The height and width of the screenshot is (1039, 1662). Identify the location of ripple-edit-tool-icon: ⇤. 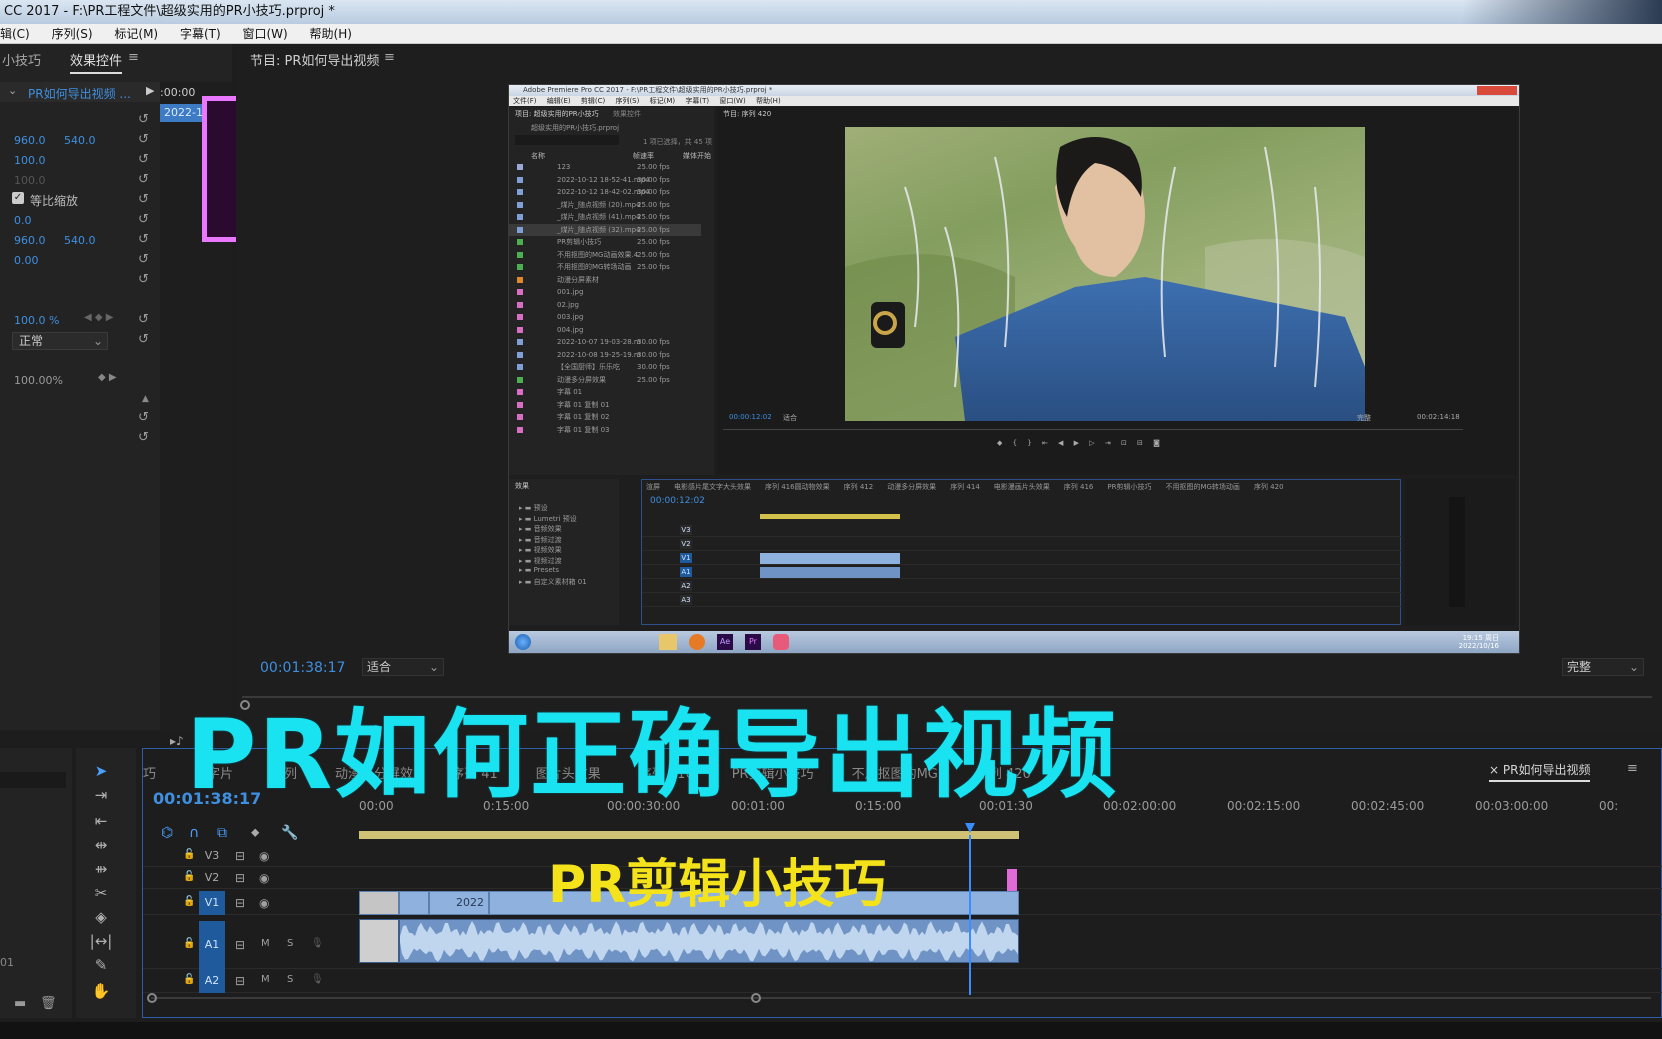
(101, 821).